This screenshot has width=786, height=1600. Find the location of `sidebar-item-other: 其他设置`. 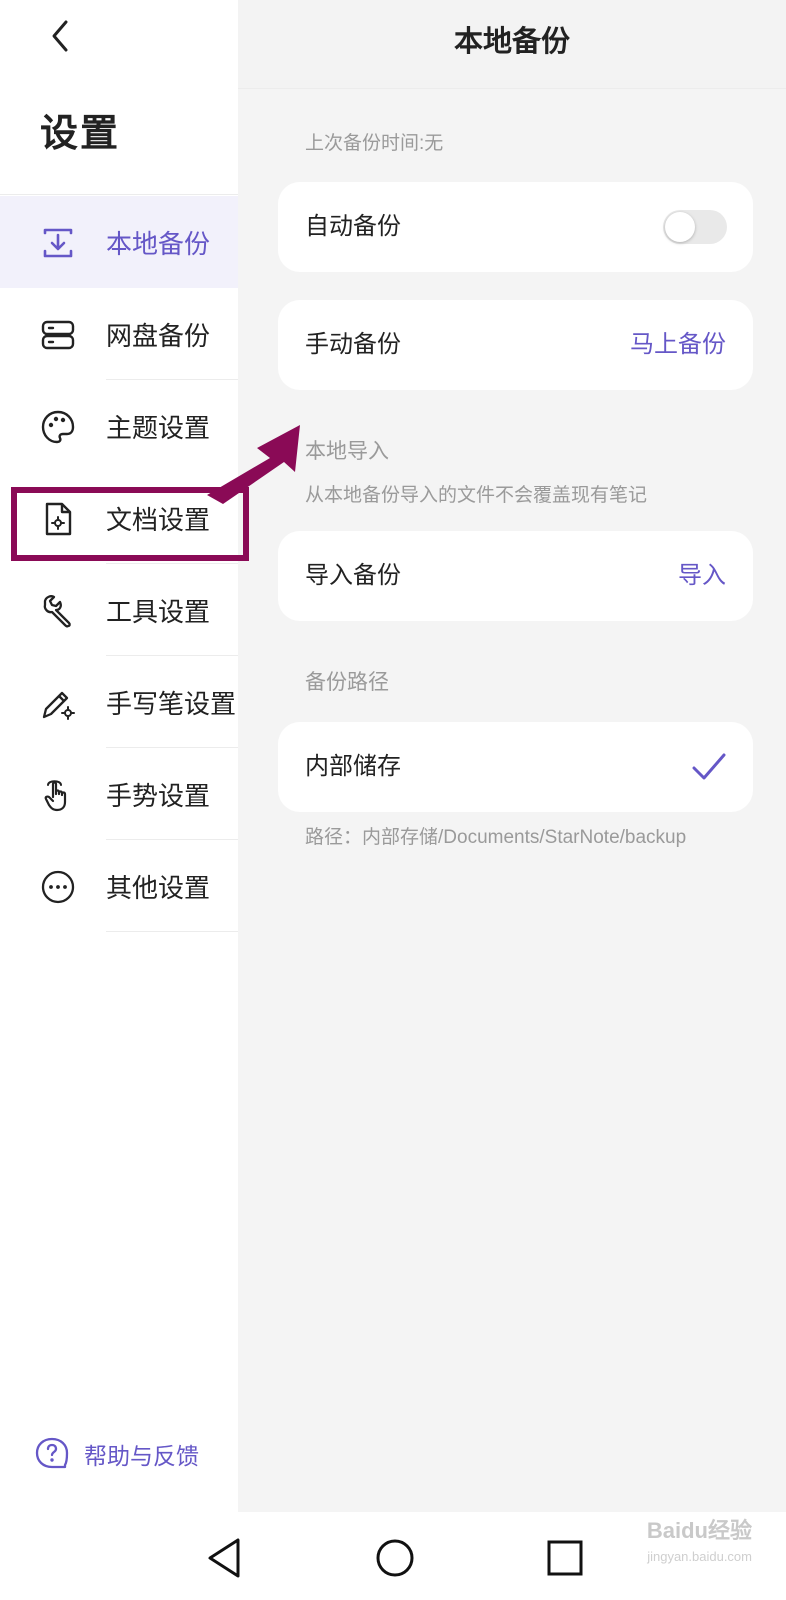

sidebar-item-other: 其他设置 is located at coordinates (119, 886).